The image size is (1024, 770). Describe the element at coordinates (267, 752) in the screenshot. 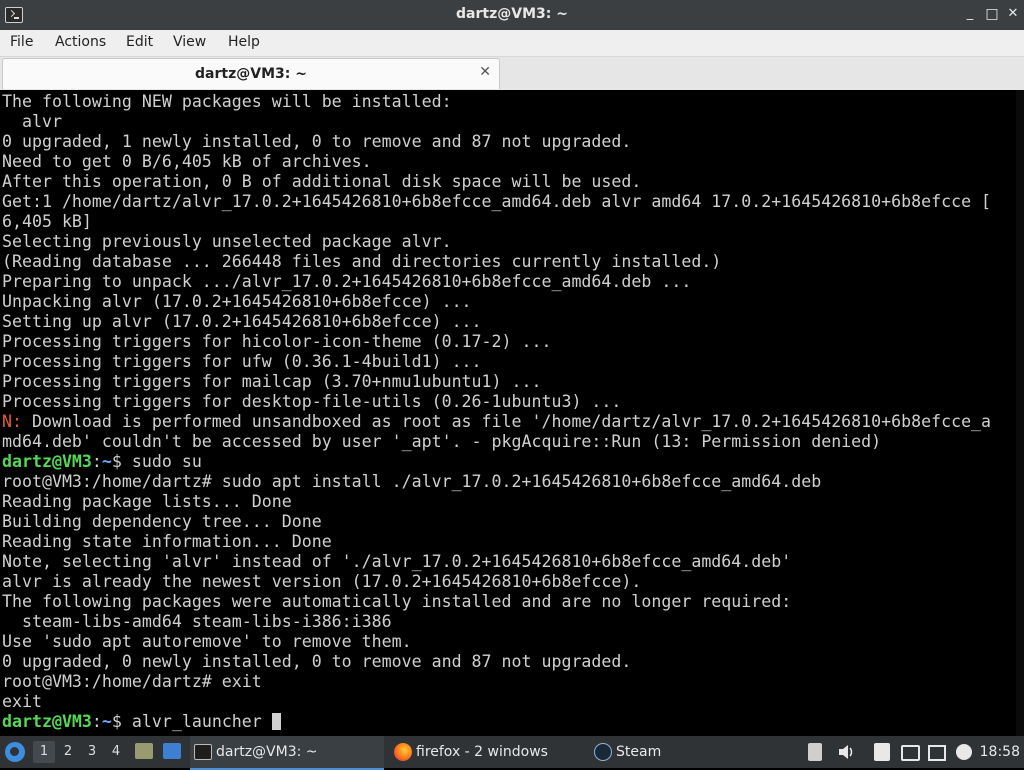

I see `task-terminal-label: dartz@VM3: ~` at that location.